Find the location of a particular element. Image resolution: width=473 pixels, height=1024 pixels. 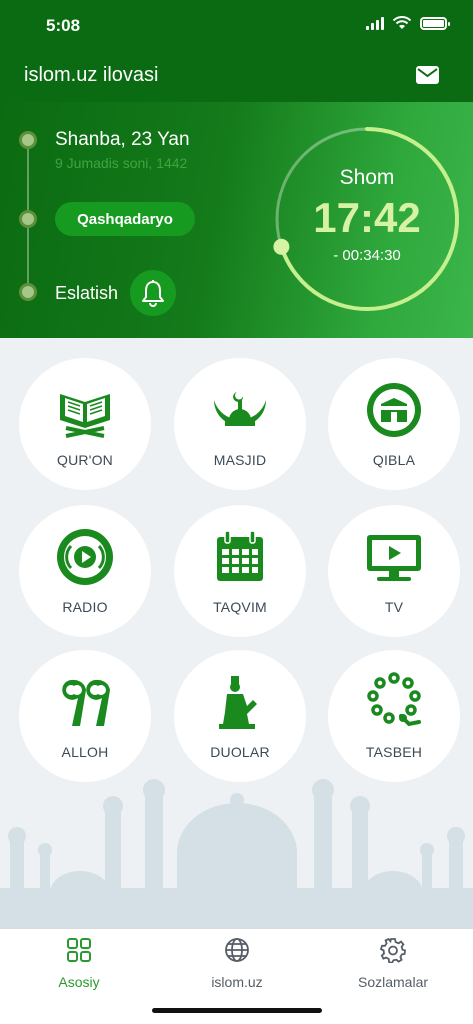

prayer-name: Shom is located at coordinates (367, 177).